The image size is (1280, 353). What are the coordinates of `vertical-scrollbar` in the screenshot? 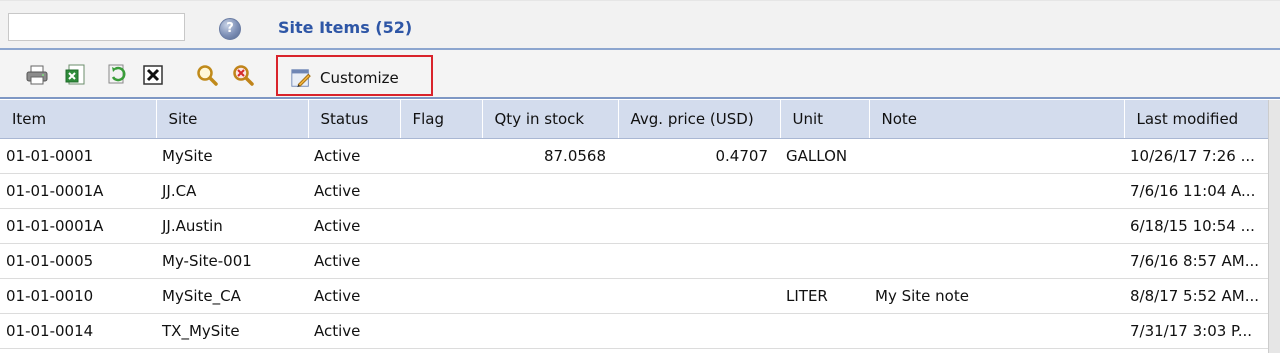 It's located at (1274, 226).